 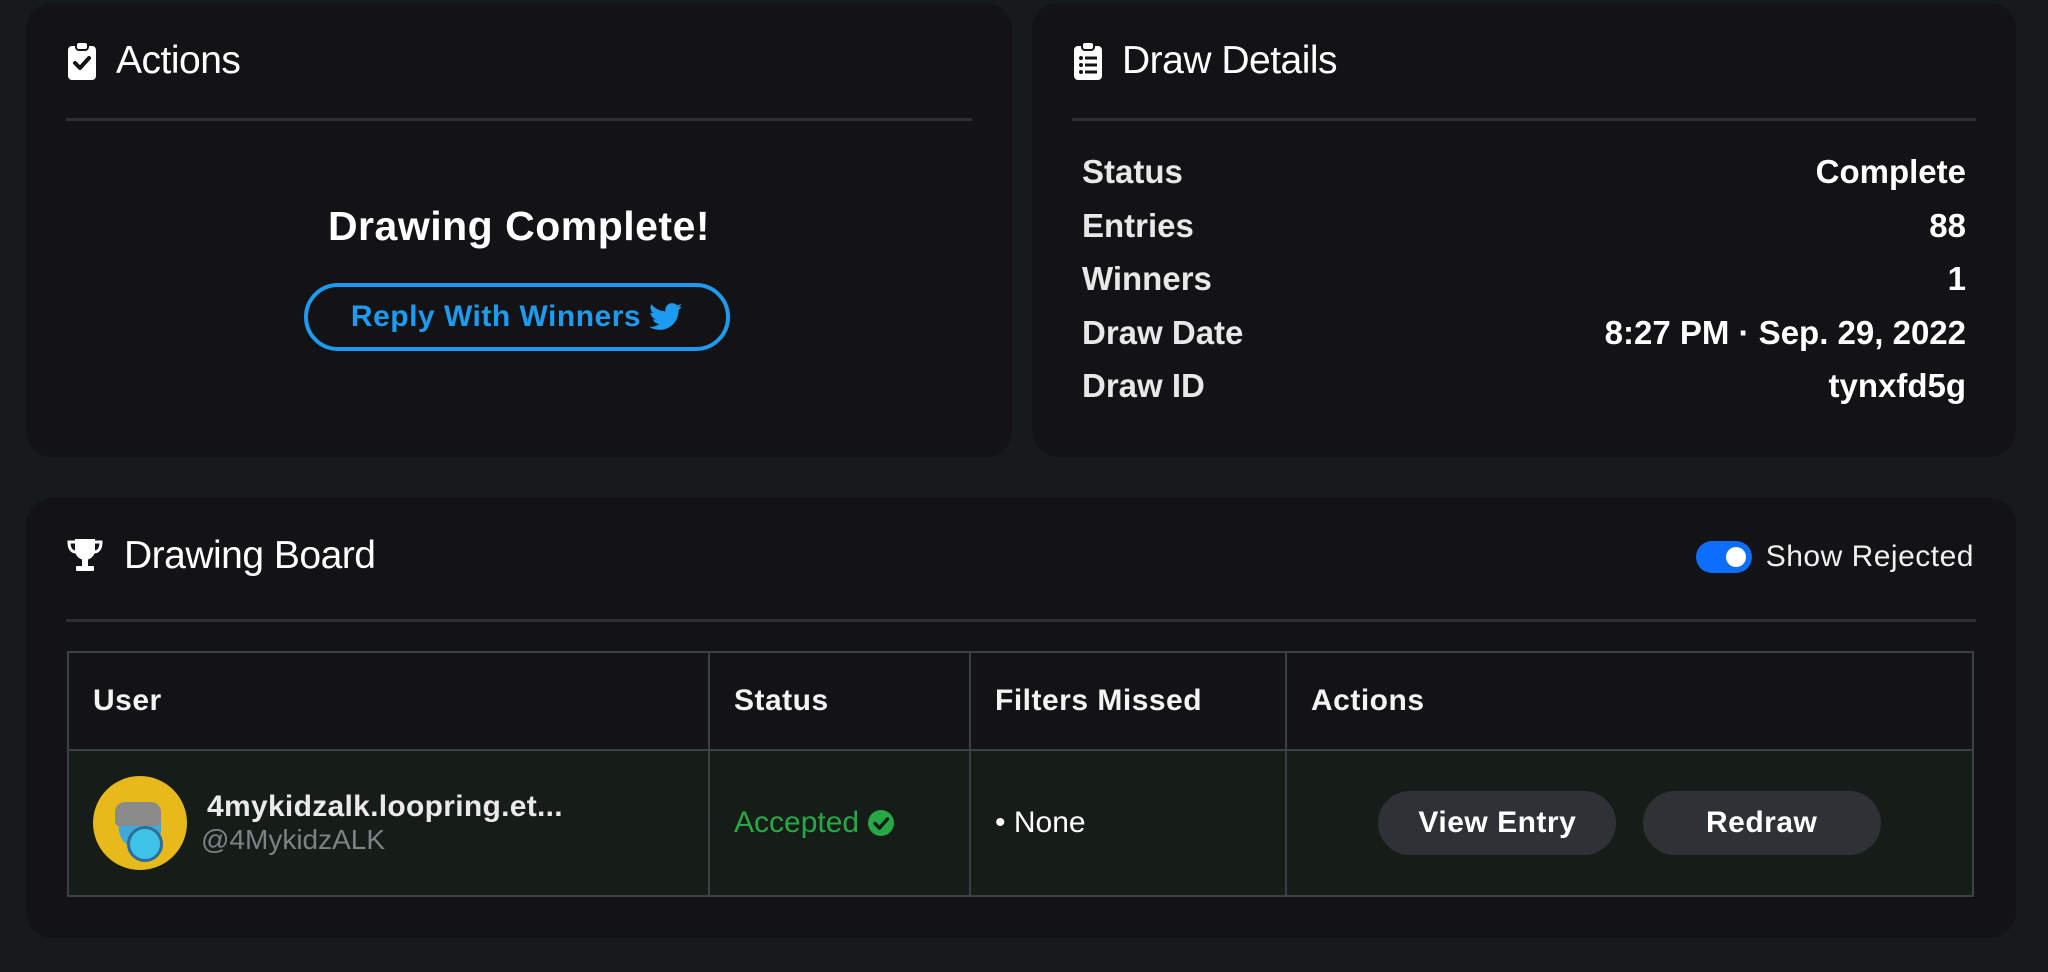 What do you see at coordinates (1629, 701) in the screenshot?
I see `column-header-actions: Actions` at bounding box center [1629, 701].